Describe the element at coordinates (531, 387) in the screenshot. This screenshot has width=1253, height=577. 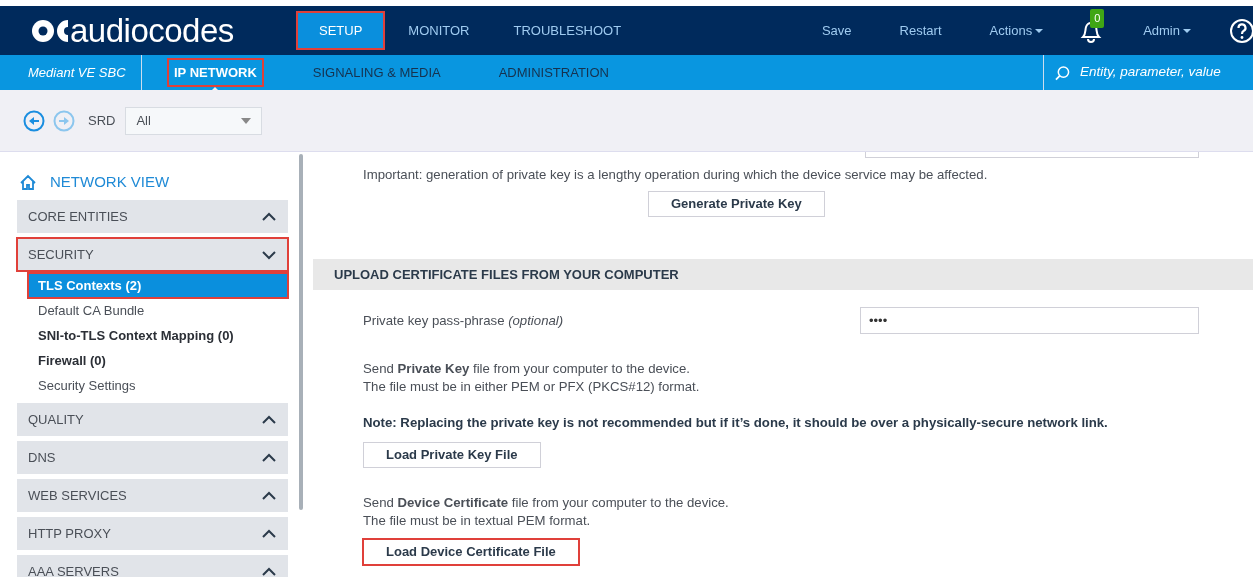
I see `description-text: The file must be in either PEM or PFX (PKCS#12) format.` at that location.